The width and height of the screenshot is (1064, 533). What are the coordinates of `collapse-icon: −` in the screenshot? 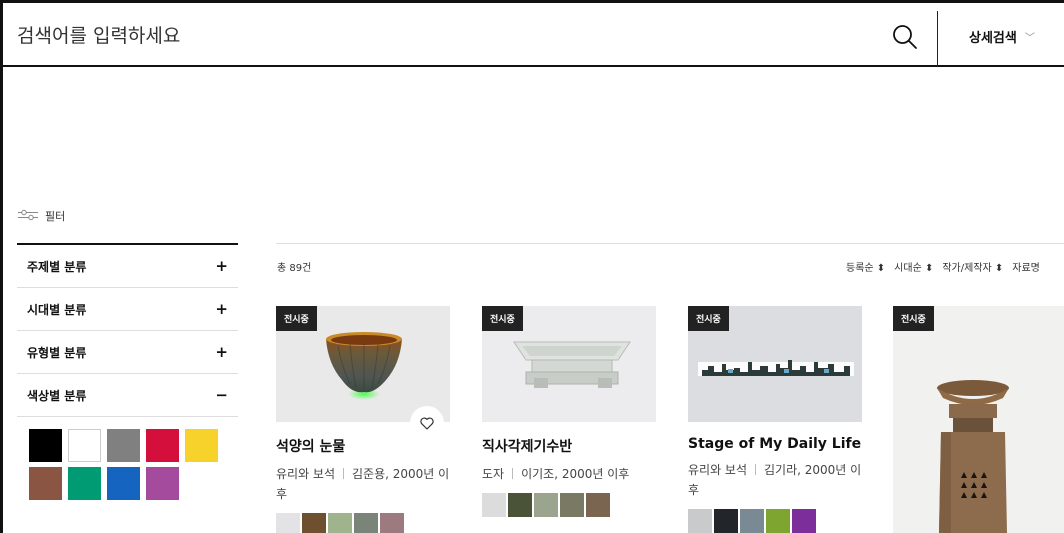 It's located at (221, 395).